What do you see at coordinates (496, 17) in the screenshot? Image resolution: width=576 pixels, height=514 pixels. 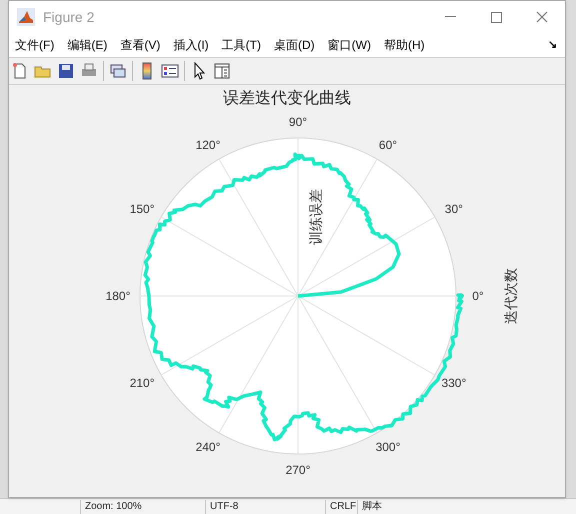 I see `maximize-icon` at bounding box center [496, 17].